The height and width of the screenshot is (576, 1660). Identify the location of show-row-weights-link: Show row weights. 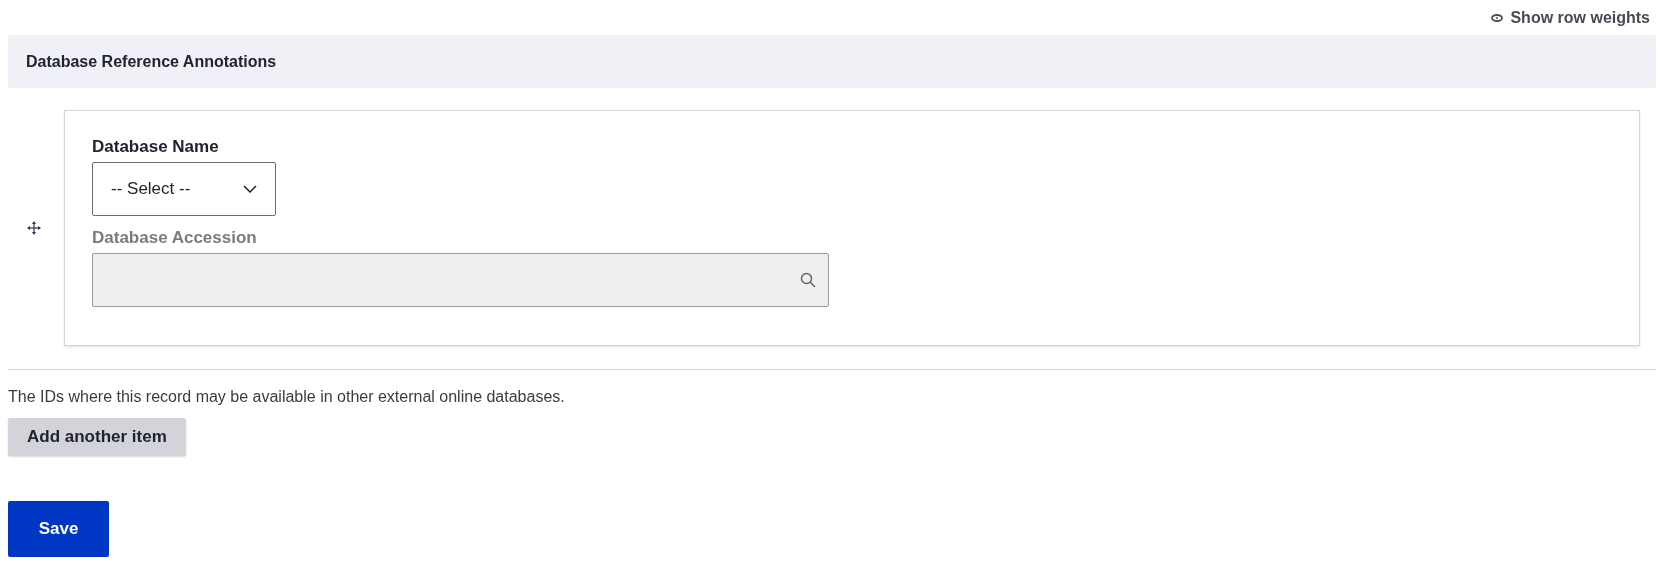
(1570, 17).